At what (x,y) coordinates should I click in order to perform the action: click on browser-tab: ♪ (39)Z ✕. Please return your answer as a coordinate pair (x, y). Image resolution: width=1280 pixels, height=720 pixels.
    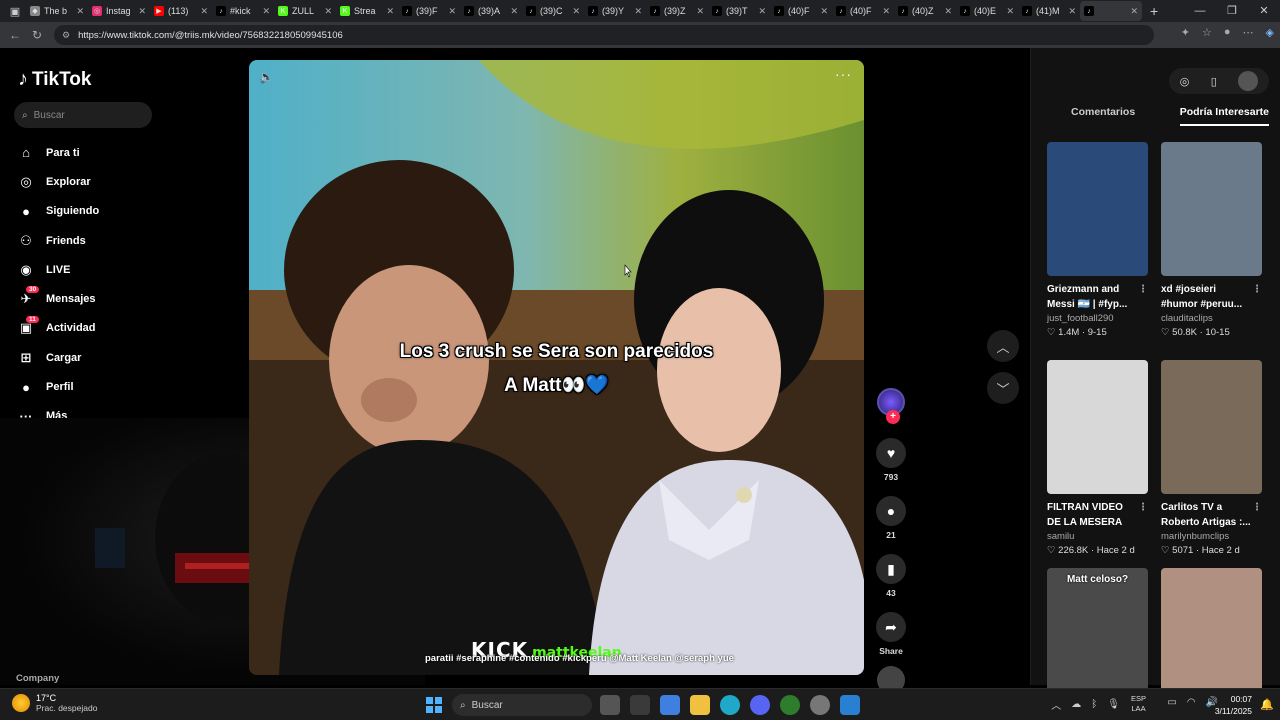
    Looking at the image, I should click on (677, 11).